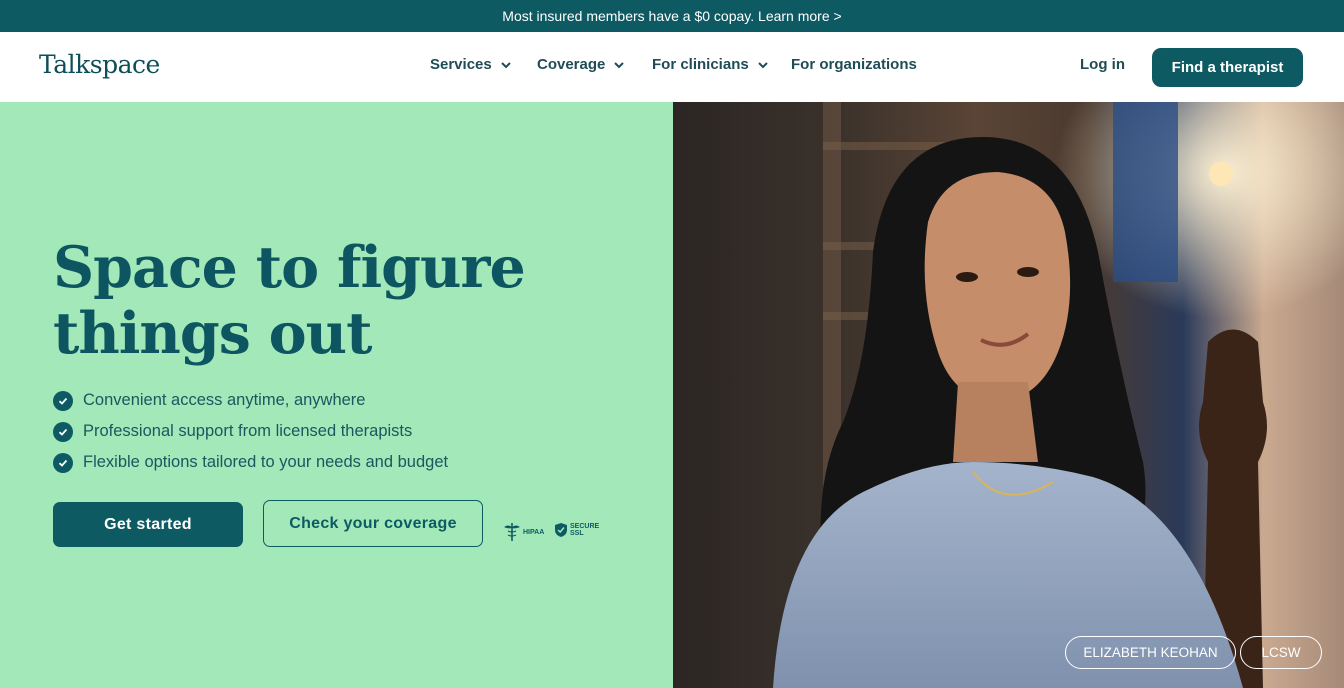 This screenshot has height=688, width=1344. I want to click on nav-item-label: For organizations, so click(854, 64).